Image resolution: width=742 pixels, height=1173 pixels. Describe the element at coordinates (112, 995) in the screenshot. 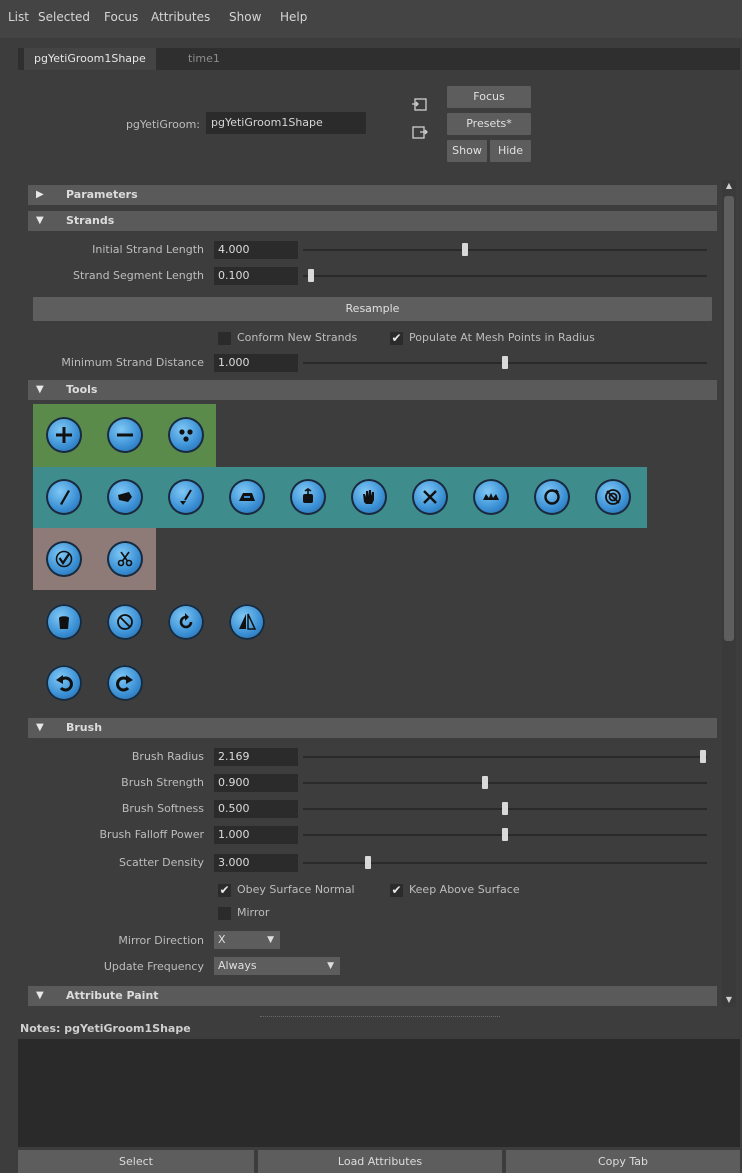

I see `attribute-paint-title: Attribute Paint` at that location.